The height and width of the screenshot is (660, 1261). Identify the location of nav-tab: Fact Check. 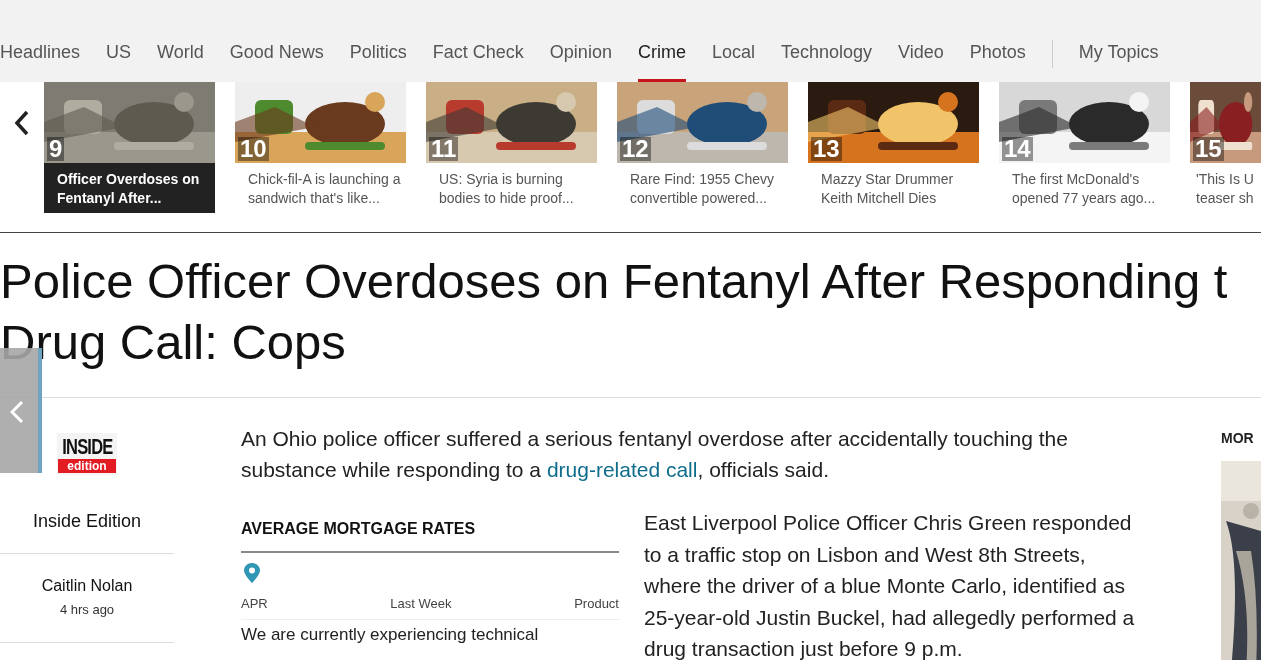
(478, 41).